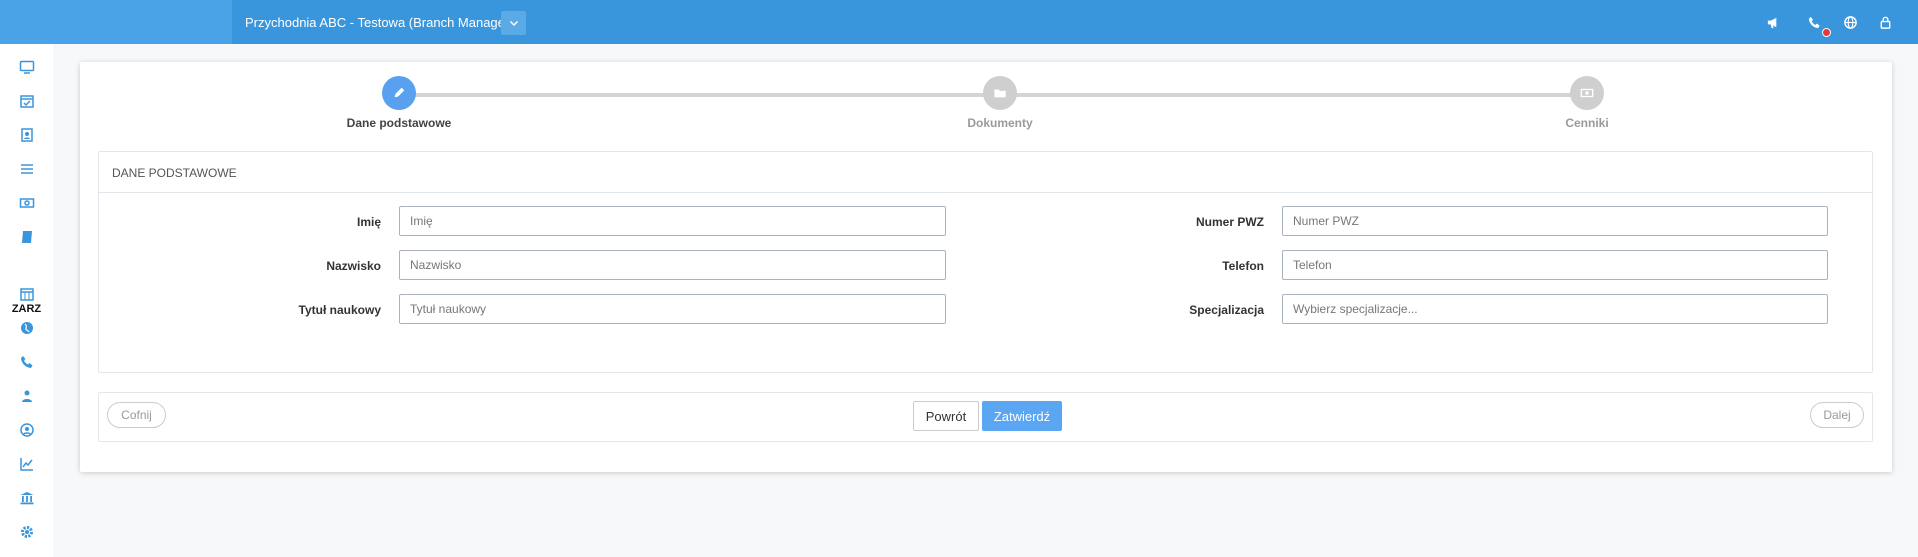  I want to click on notification-dot, so click(1826, 32).